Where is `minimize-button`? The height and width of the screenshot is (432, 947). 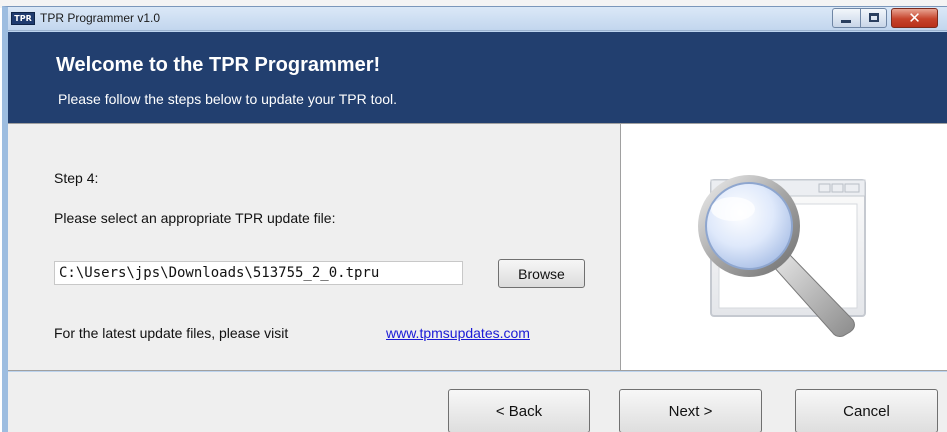 minimize-button is located at coordinates (846, 18).